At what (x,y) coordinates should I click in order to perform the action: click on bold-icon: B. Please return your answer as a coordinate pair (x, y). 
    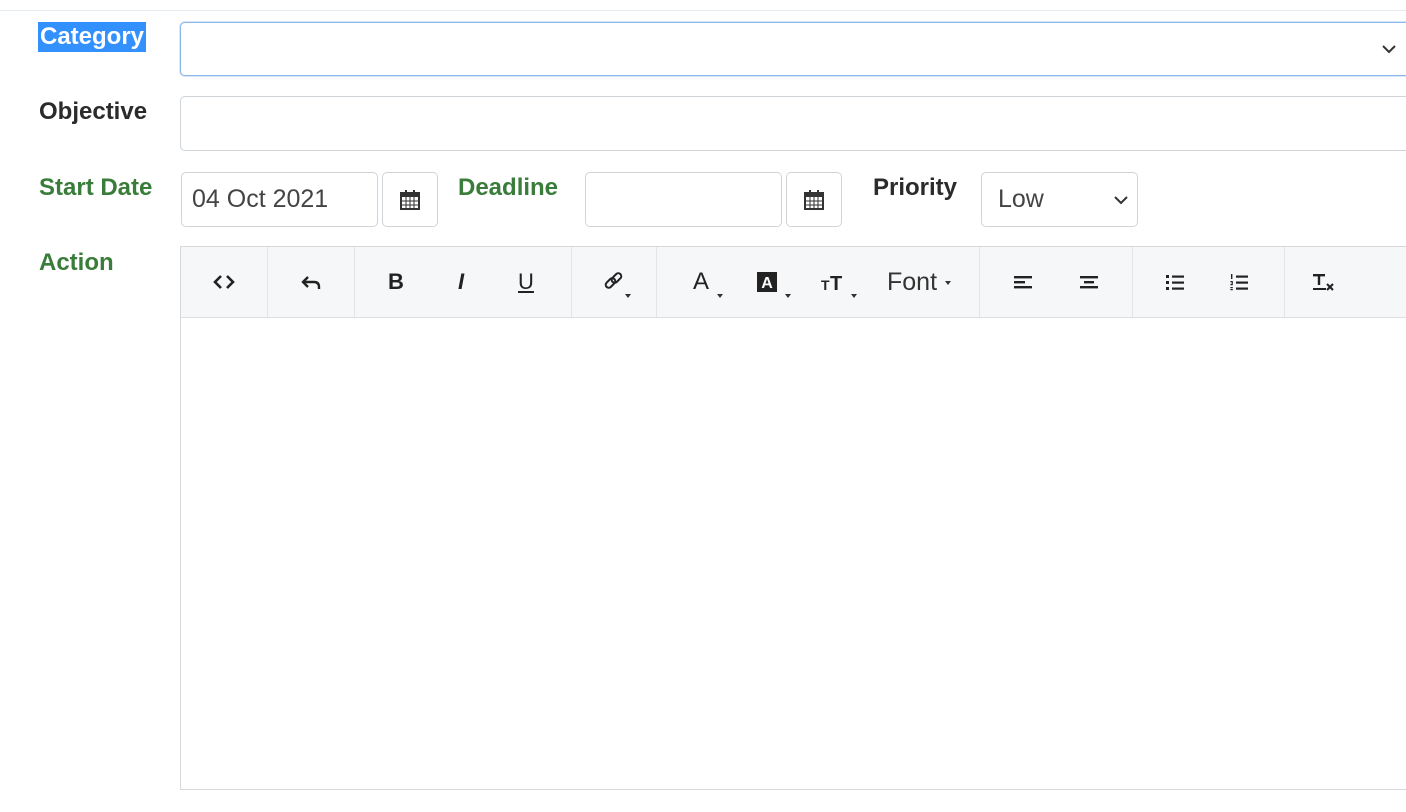
    Looking at the image, I should click on (396, 281).